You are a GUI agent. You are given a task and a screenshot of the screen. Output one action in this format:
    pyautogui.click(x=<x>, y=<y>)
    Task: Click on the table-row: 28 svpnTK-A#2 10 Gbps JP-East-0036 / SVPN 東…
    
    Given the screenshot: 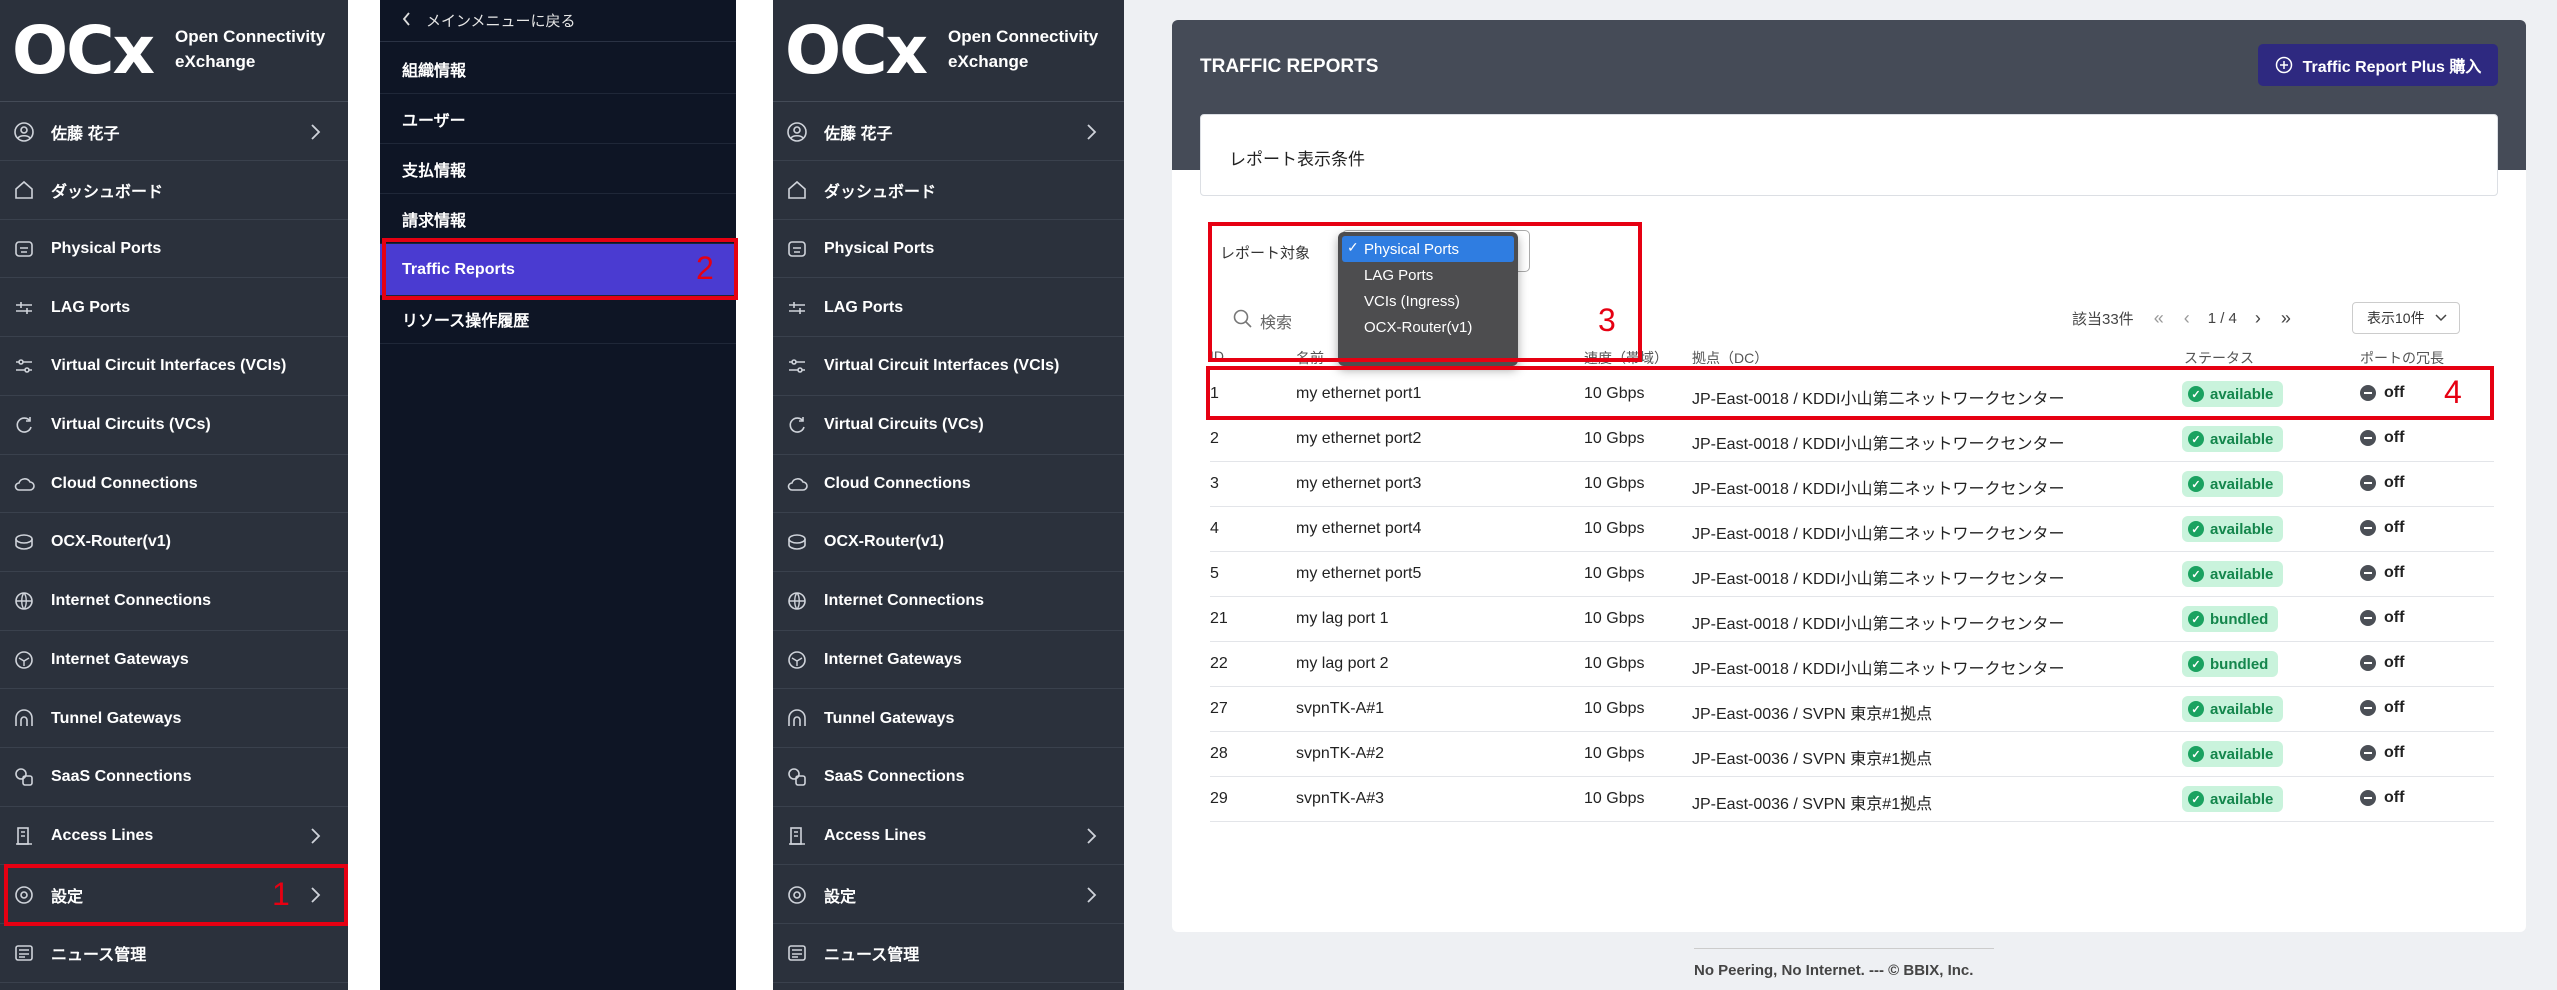 What is the action you would take?
    pyautogui.click(x=1852, y=754)
    